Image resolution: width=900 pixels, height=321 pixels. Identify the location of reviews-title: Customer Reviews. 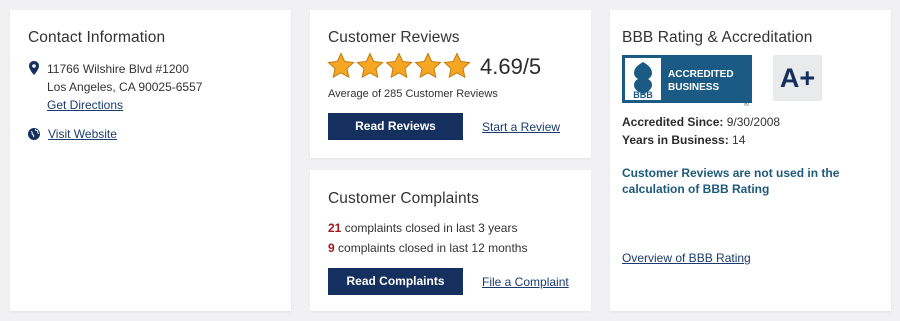
(394, 37).